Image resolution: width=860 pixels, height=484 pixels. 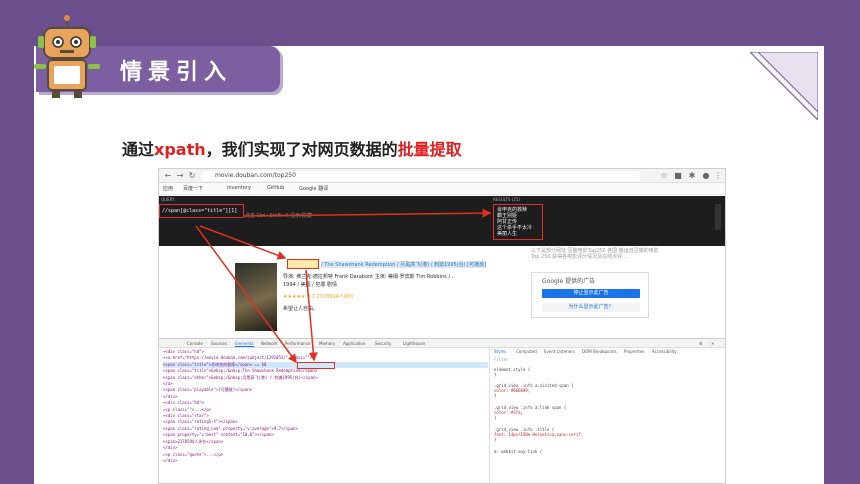 I want to click on xpath-results-list: 肖申克的救赎 霸王别姬 阿甘正传 这个杀手不太冷 美丽人生, so click(x=518, y=222).